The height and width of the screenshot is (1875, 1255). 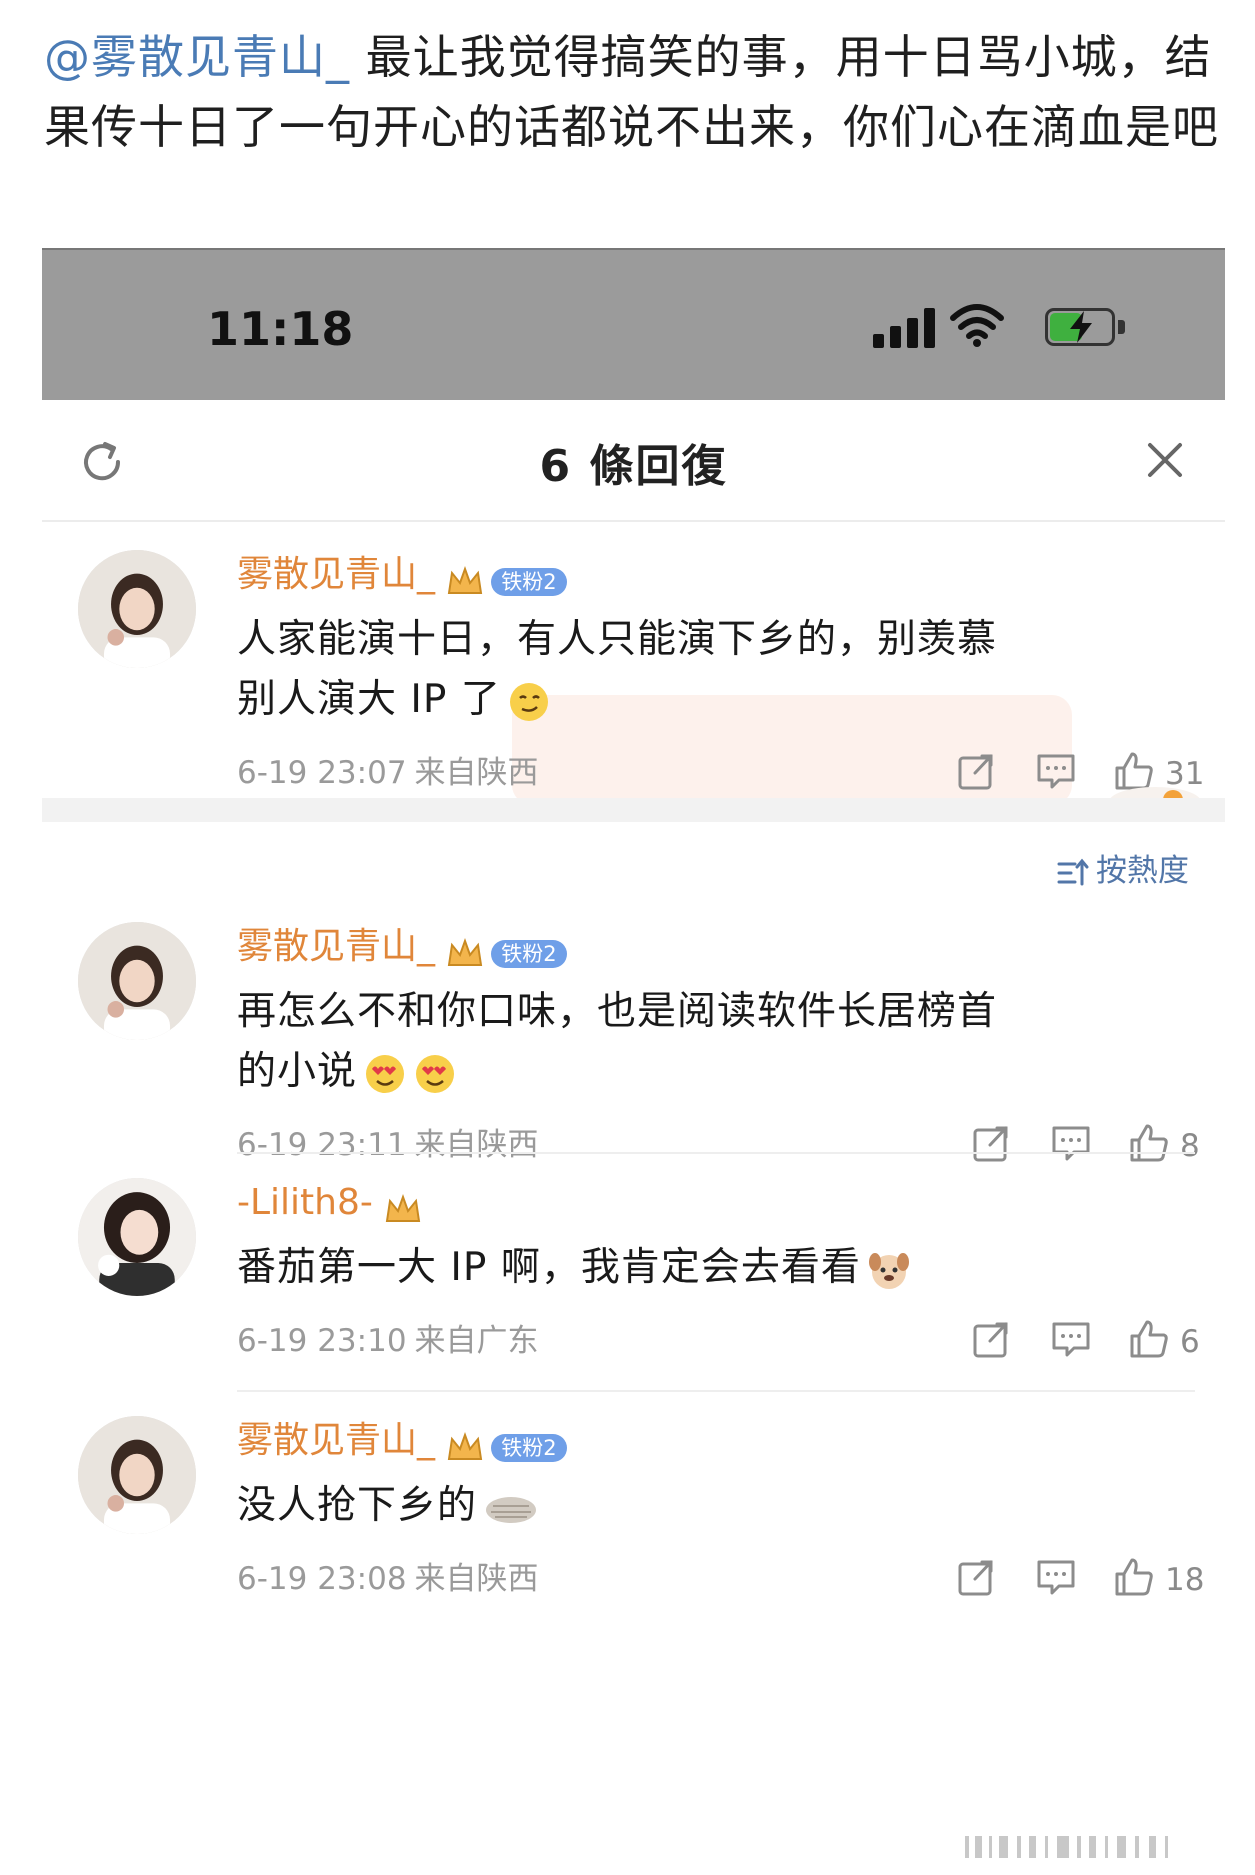 I want to click on pancake-emoji-icon, so click(x=511, y=1509).